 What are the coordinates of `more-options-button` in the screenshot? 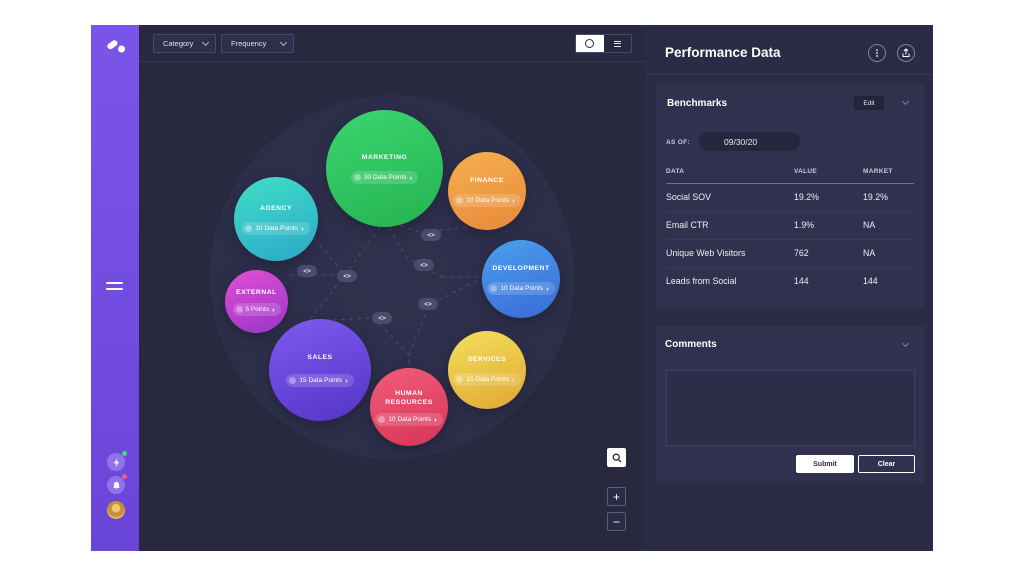 It's located at (877, 53).